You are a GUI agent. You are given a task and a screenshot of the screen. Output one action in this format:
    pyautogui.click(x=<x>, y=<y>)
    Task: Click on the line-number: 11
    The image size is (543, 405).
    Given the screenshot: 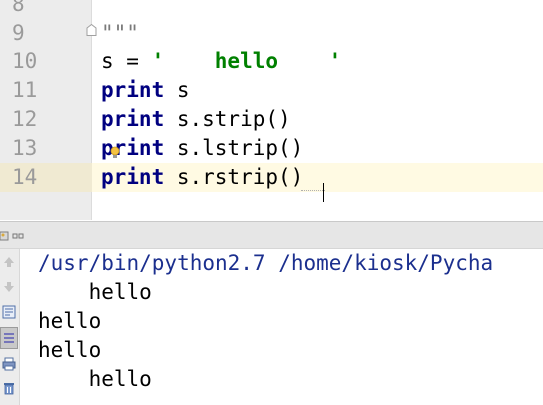 What is the action you would take?
    pyautogui.click(x=25, y=90)
    